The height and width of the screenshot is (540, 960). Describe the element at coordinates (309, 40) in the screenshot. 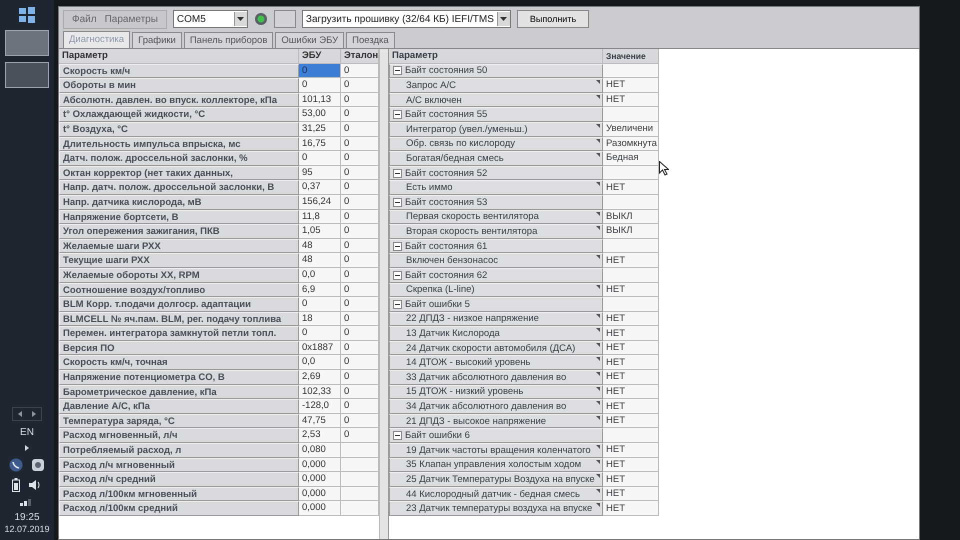

I see `tab: Ошибки ЭБУ` at that location.